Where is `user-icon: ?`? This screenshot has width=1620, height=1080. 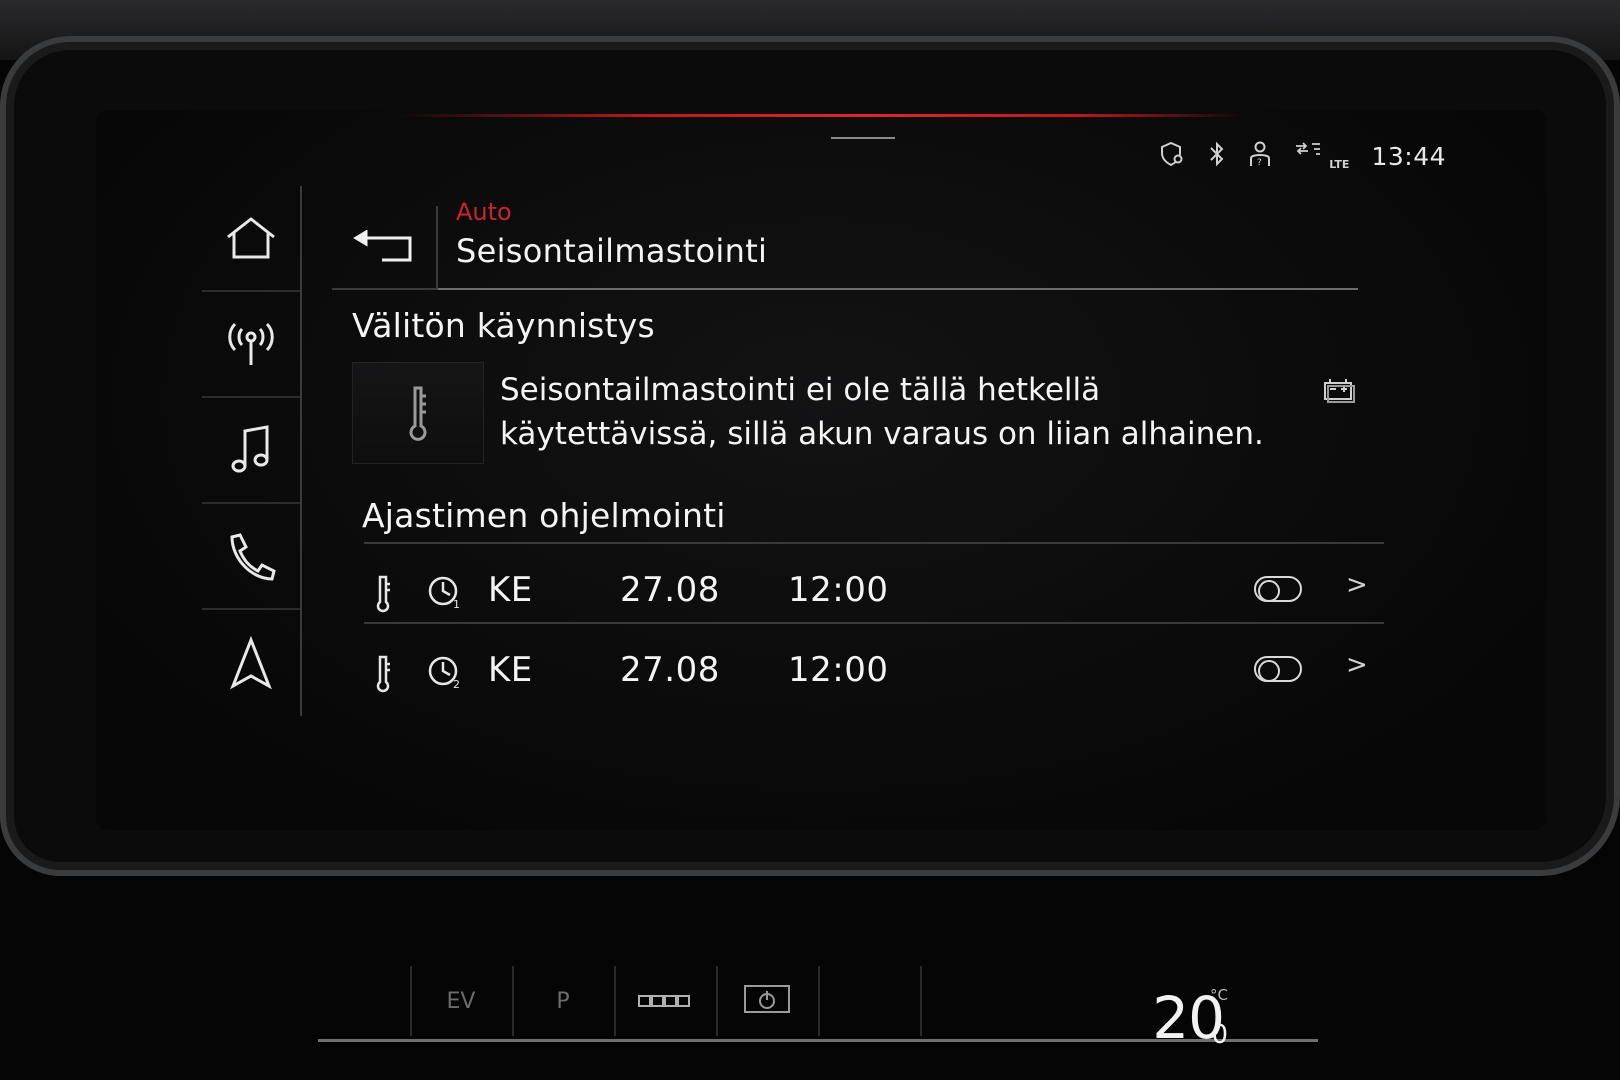
user-icon: ? is located at coordinates (1260, 156).